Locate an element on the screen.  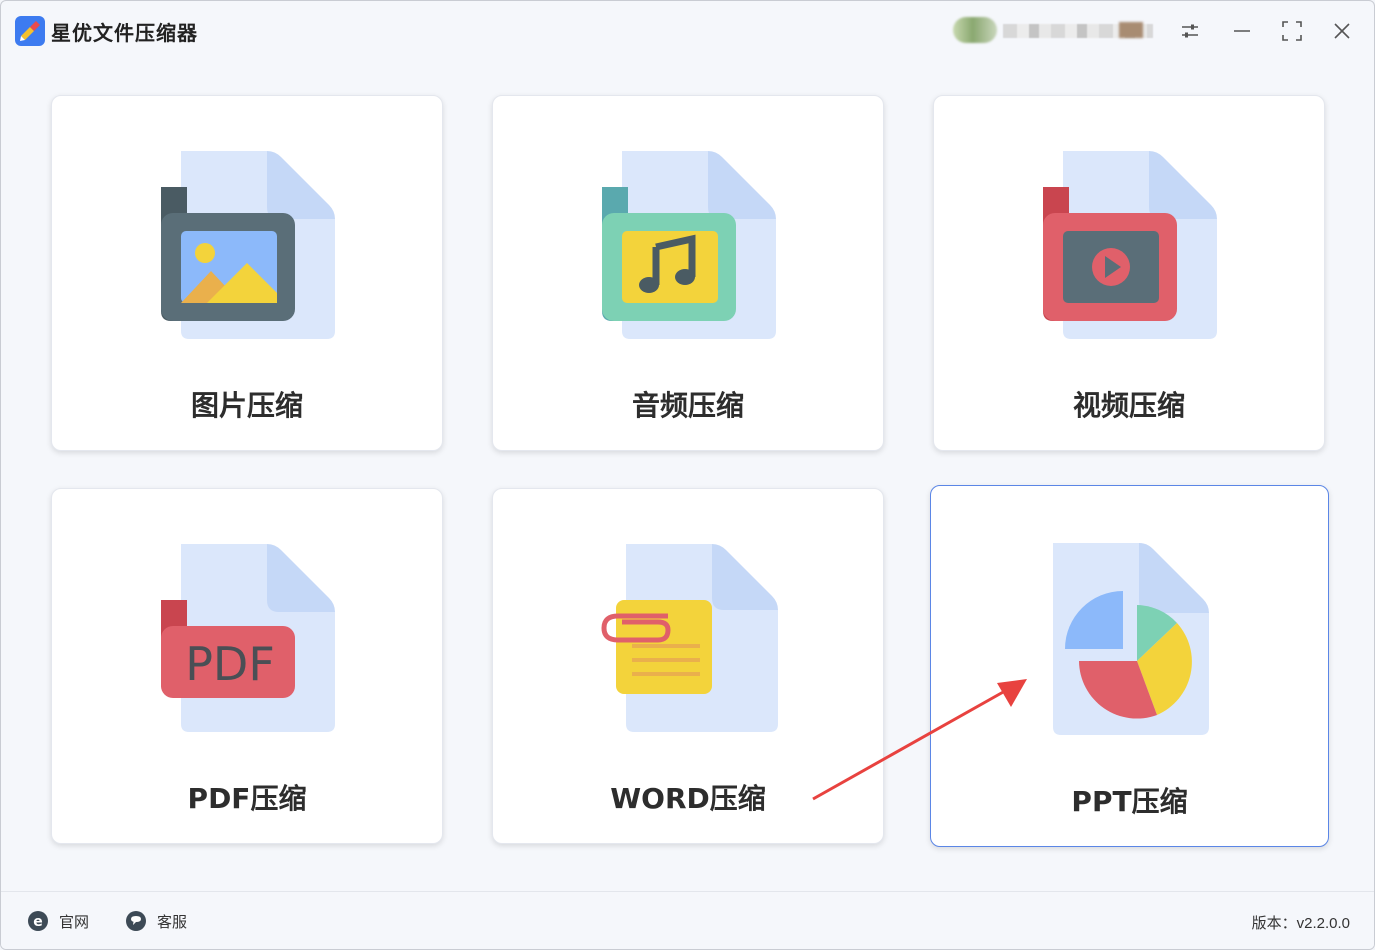
pdf-file-icon: PDF is located at coordinates (247, 641).